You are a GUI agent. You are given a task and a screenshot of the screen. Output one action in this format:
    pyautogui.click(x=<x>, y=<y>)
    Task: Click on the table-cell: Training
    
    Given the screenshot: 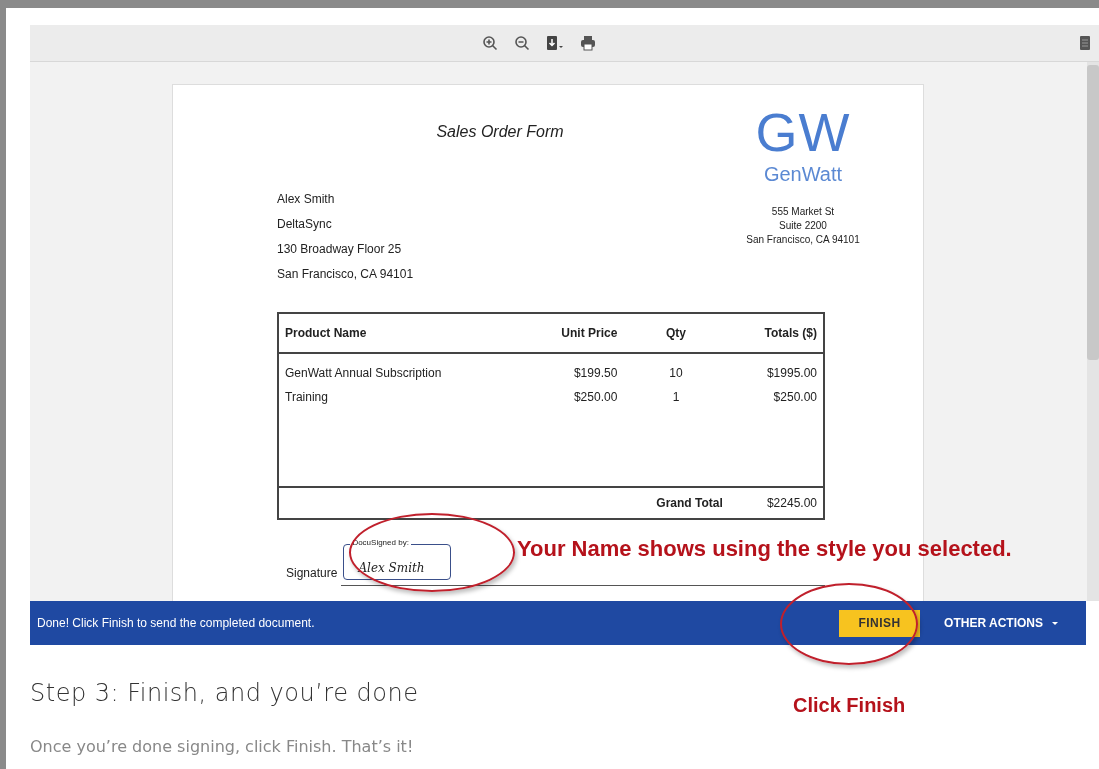 What is the action you would take?
    pyautogui.click(x=401, y=397)
    